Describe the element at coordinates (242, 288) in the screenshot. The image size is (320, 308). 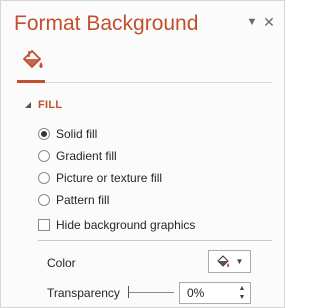
I see `spin-up-icon: ▲` at that location.